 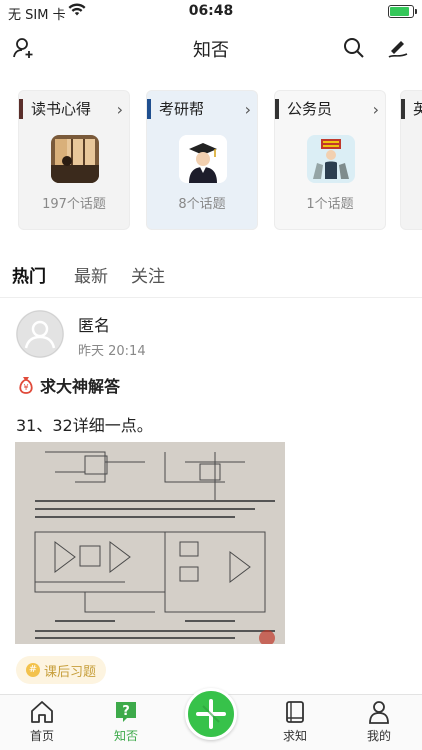 I want to click on money-bag-icon: ¥, so click(x=26, y=385).